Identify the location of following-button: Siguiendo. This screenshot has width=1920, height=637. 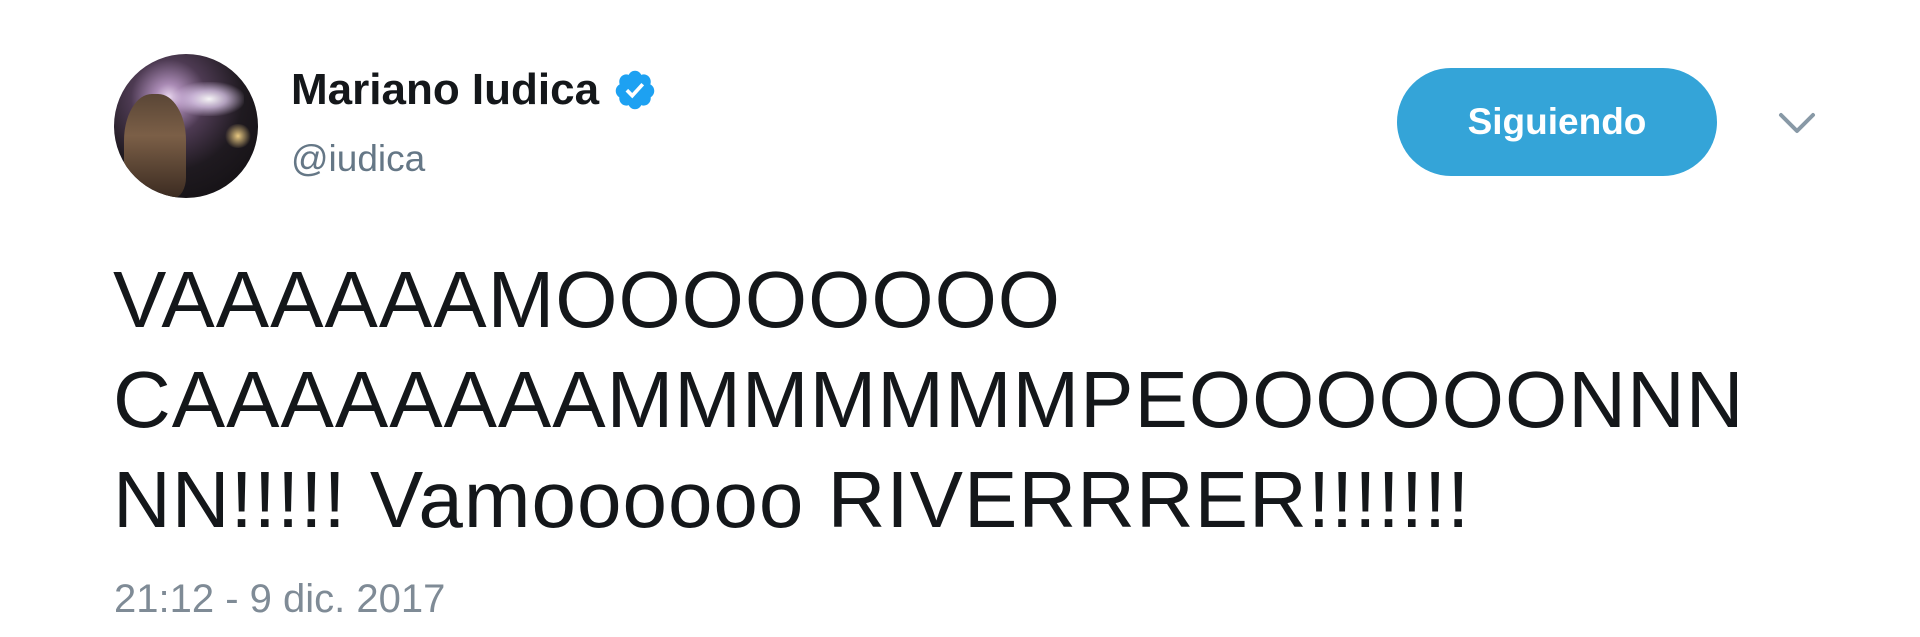
(1557, 122).